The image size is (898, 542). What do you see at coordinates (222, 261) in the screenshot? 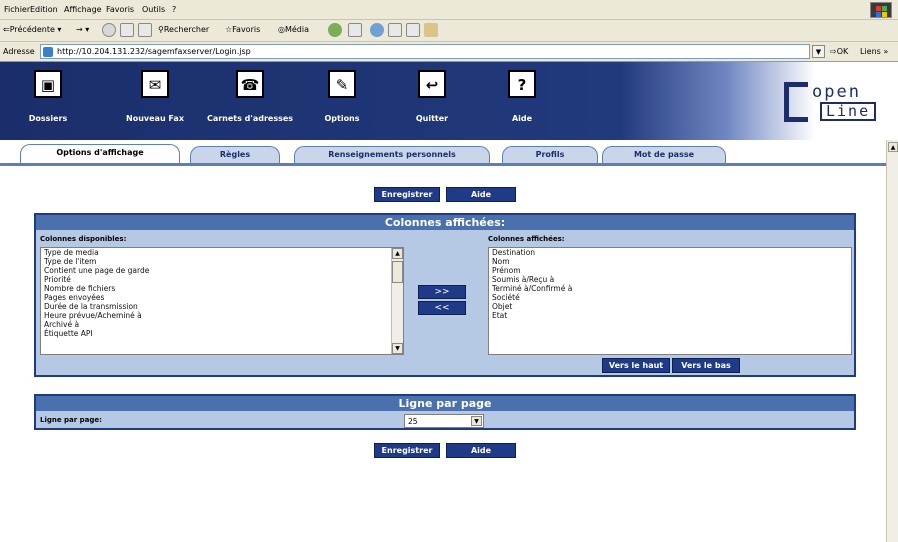
I see `list-item: Type de l'item` at bounding box center [222, 261].